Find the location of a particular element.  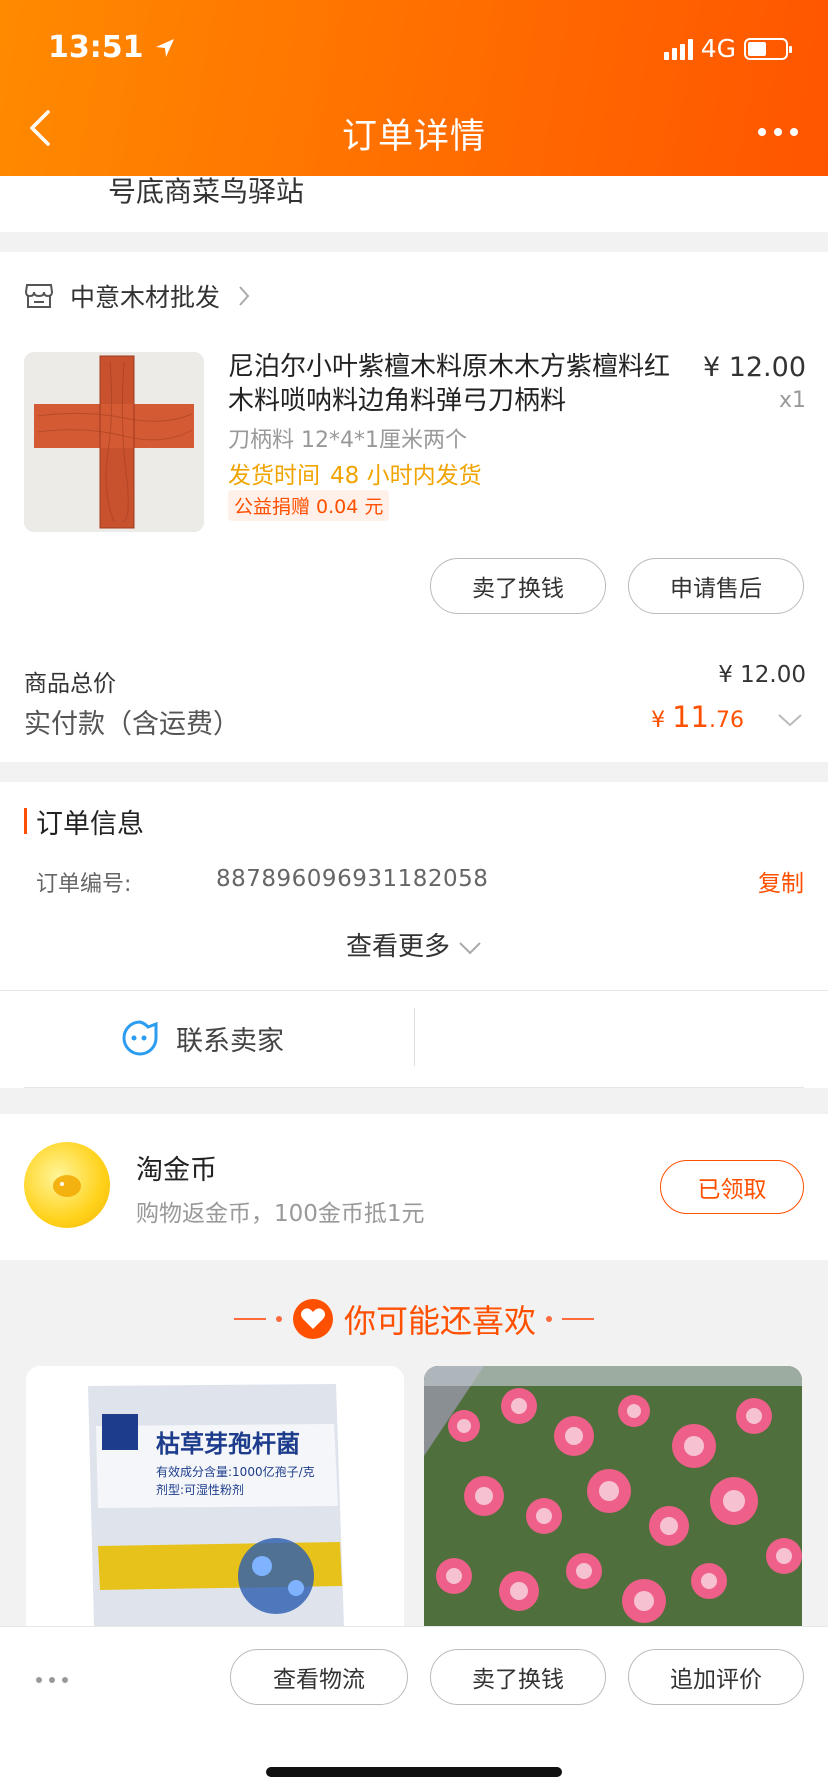

status-time: 13:51 is located at coordinates (112, 47).